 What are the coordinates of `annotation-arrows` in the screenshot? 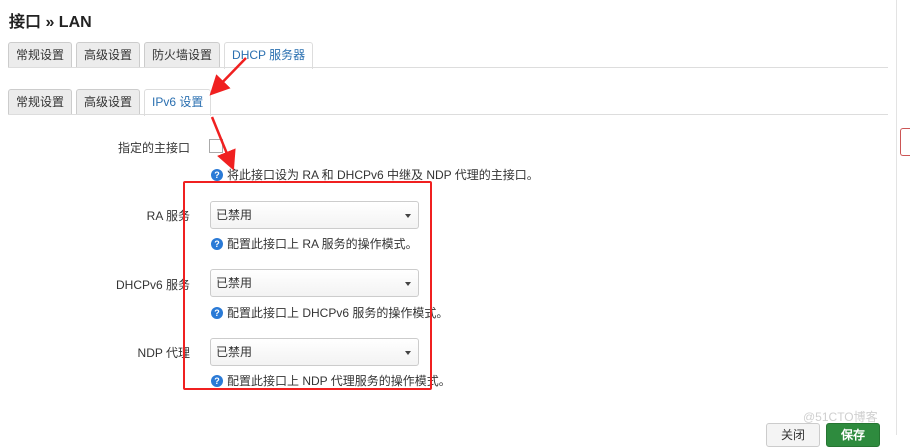 It's located at (228, 114).